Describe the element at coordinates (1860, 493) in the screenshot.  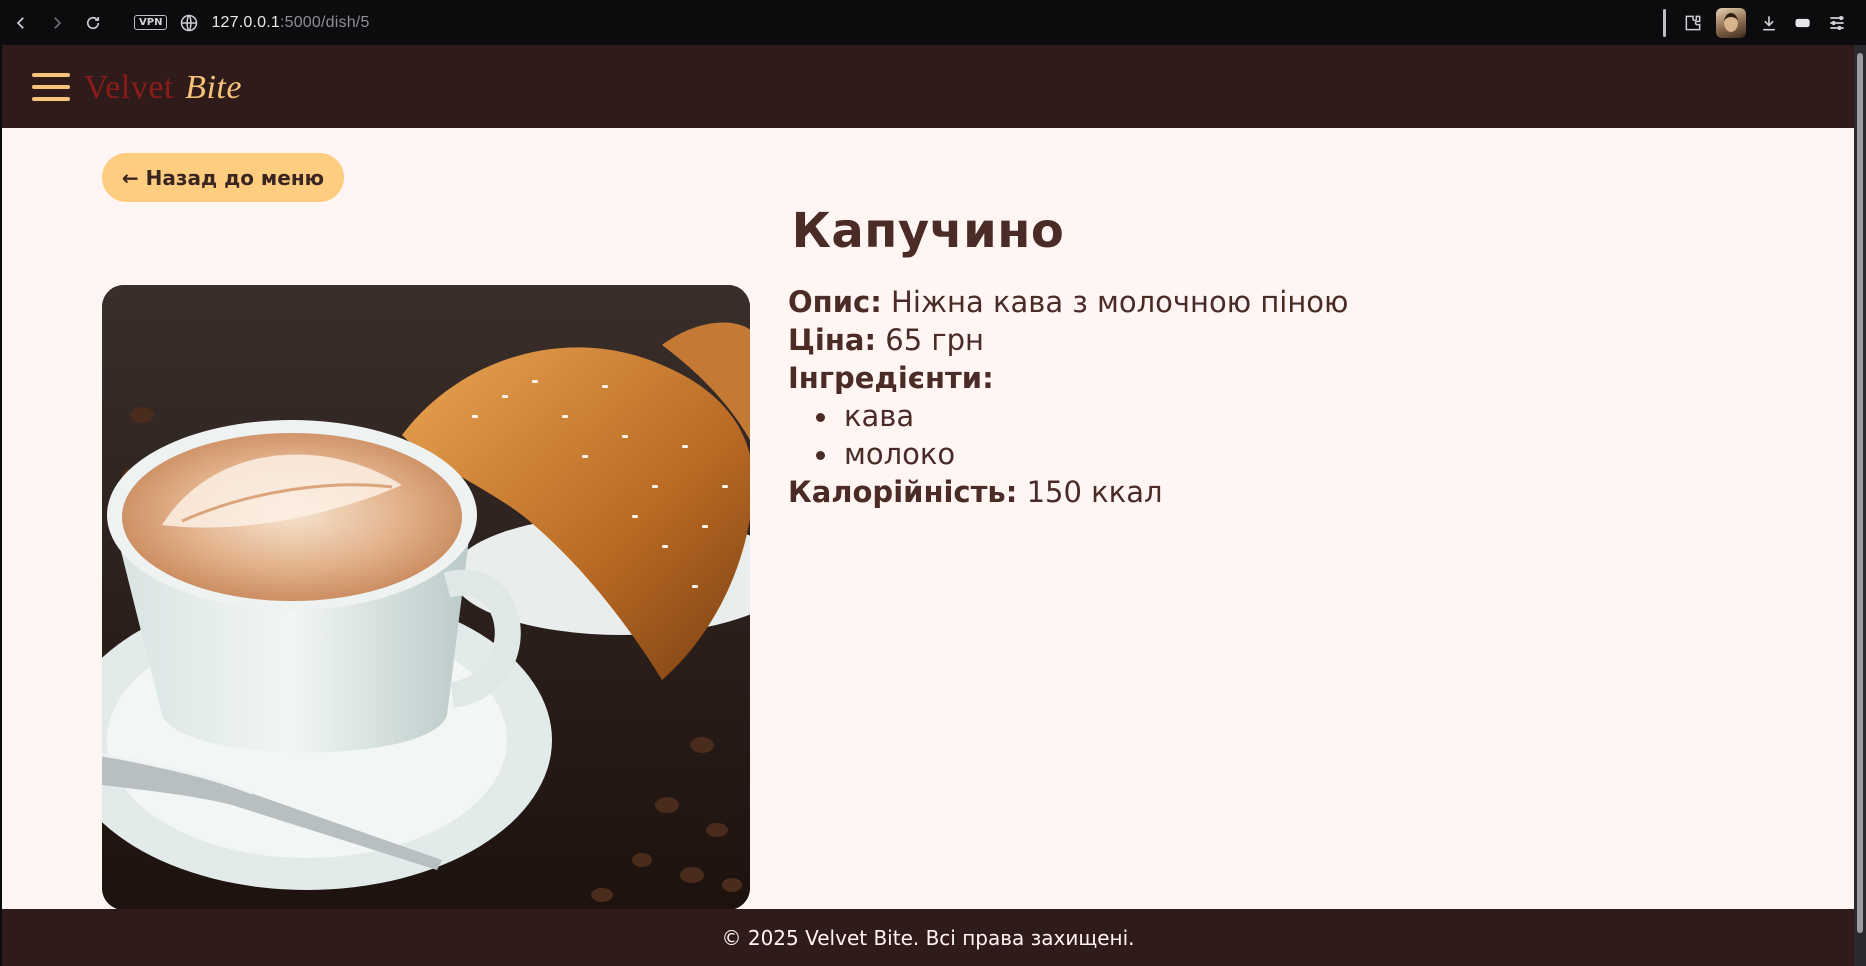
I see `scrollbar-thumb` at that location.